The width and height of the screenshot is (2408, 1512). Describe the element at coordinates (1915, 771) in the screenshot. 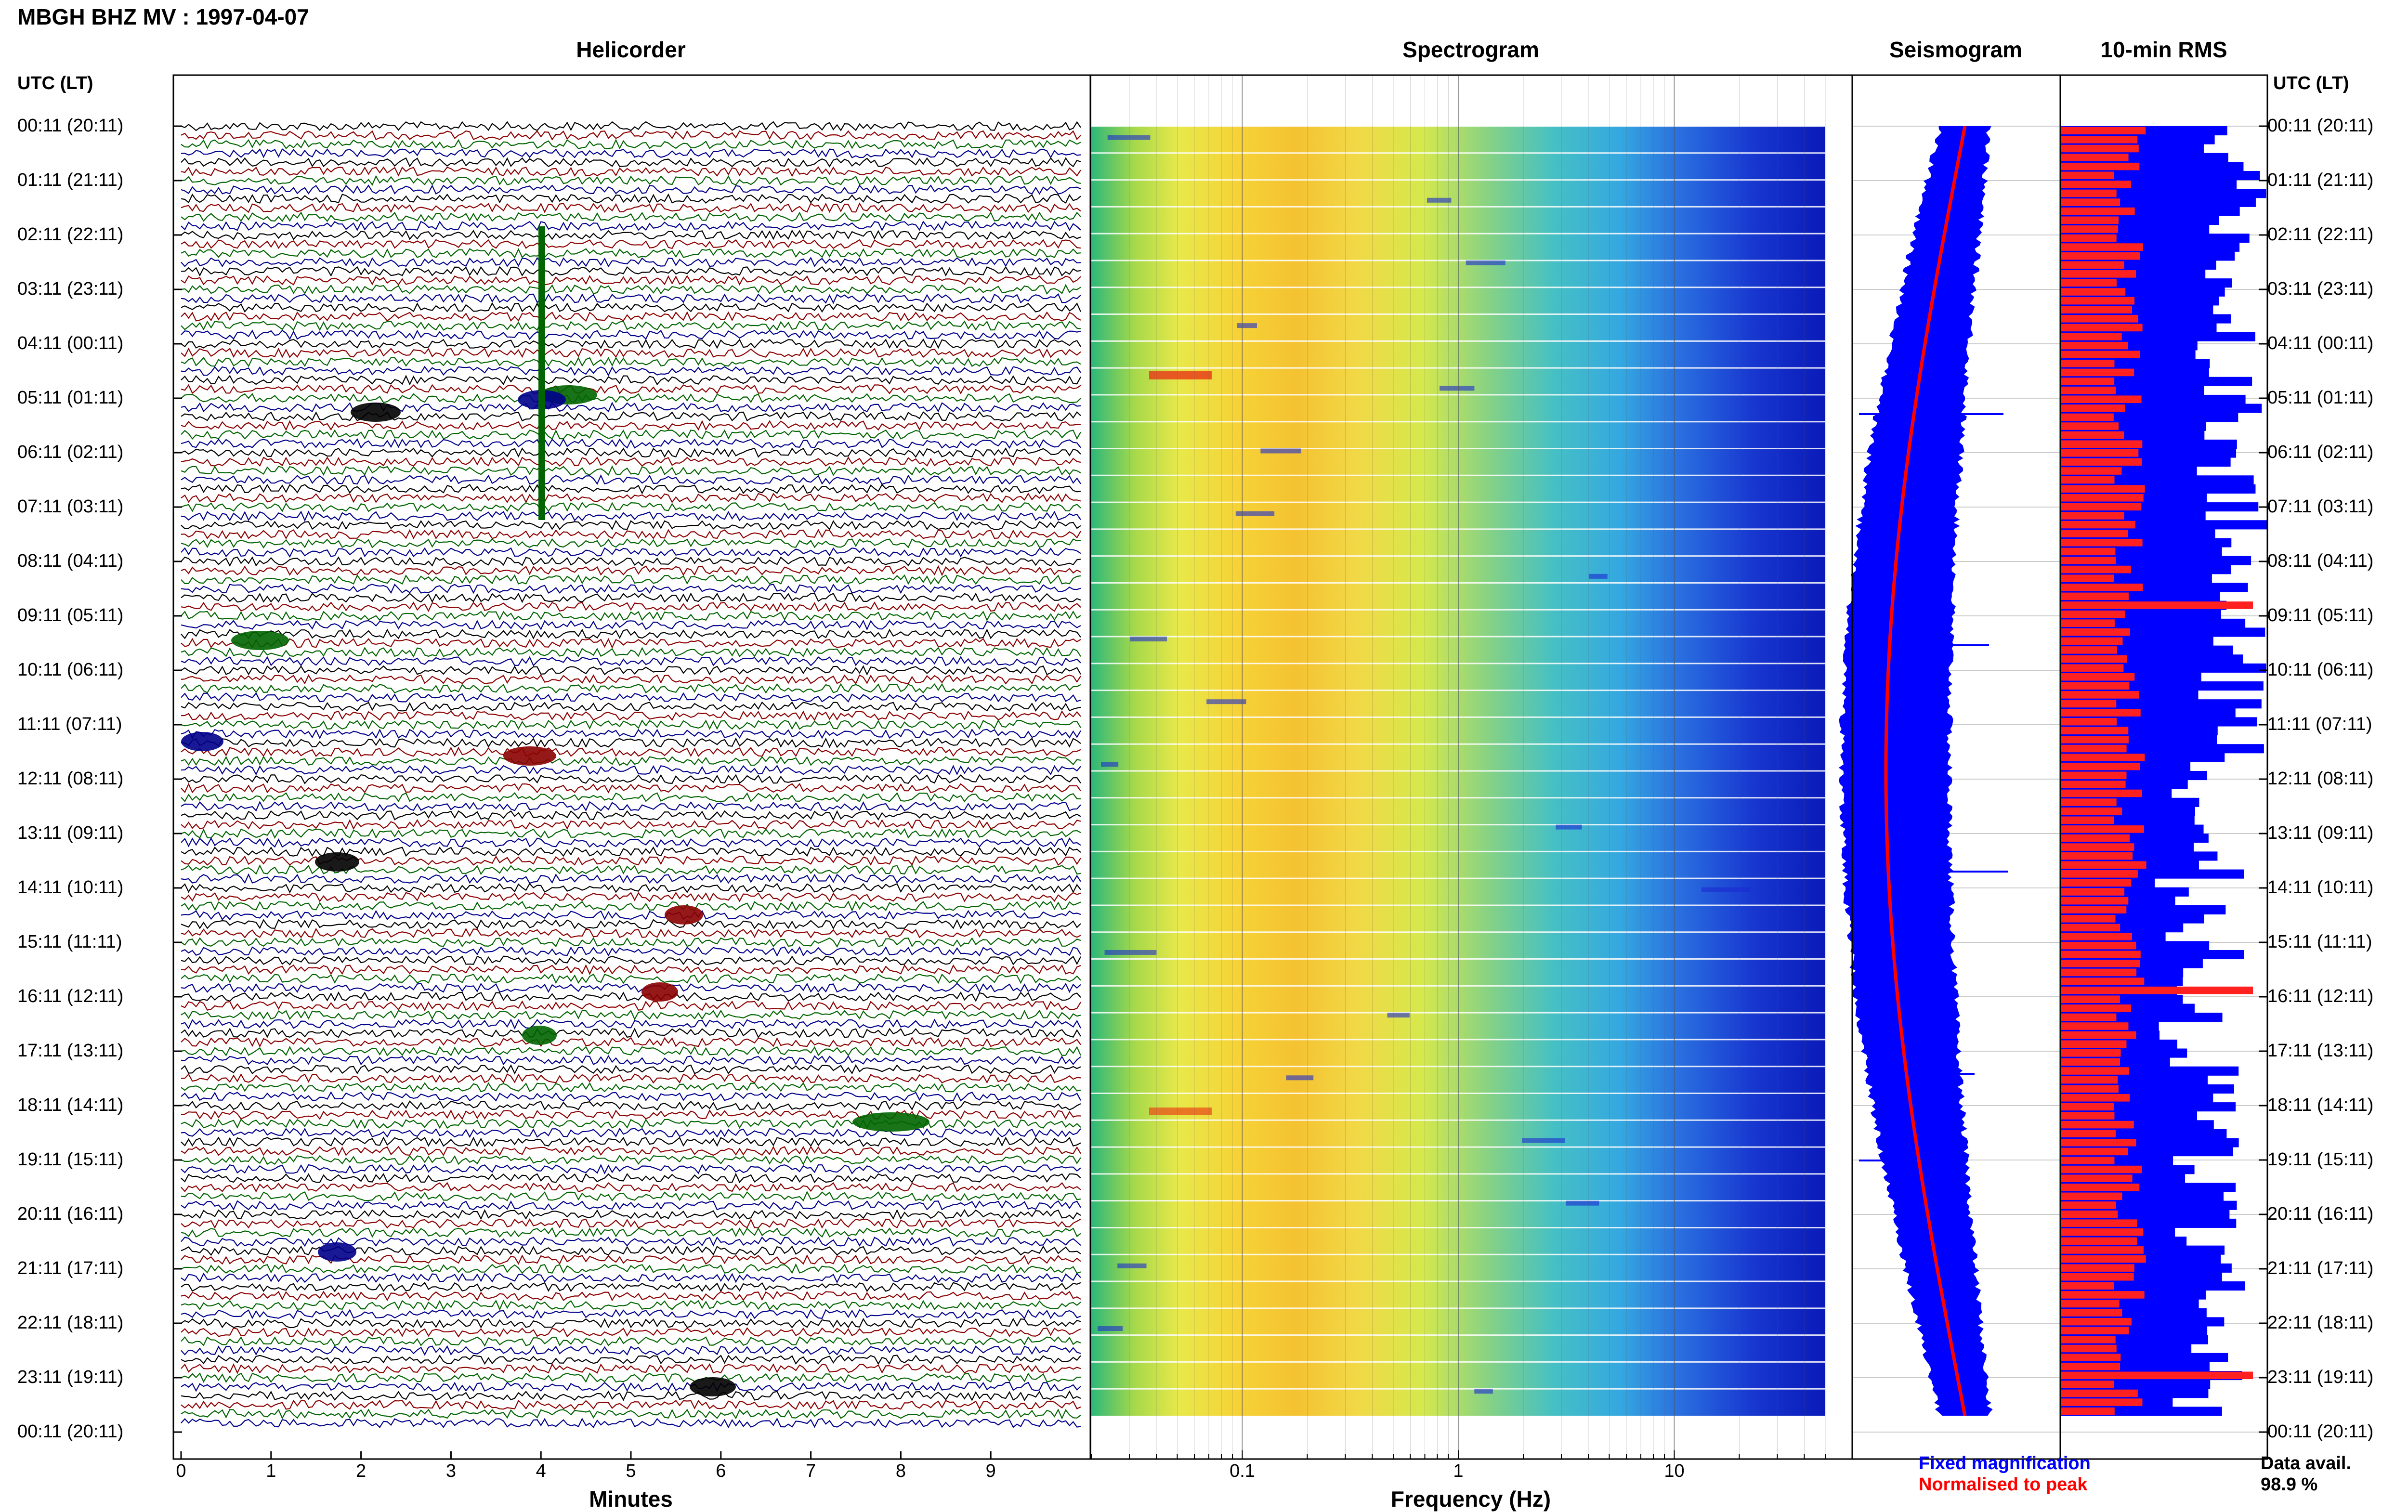

I see `seismogram-fixed-envelope` at that location.